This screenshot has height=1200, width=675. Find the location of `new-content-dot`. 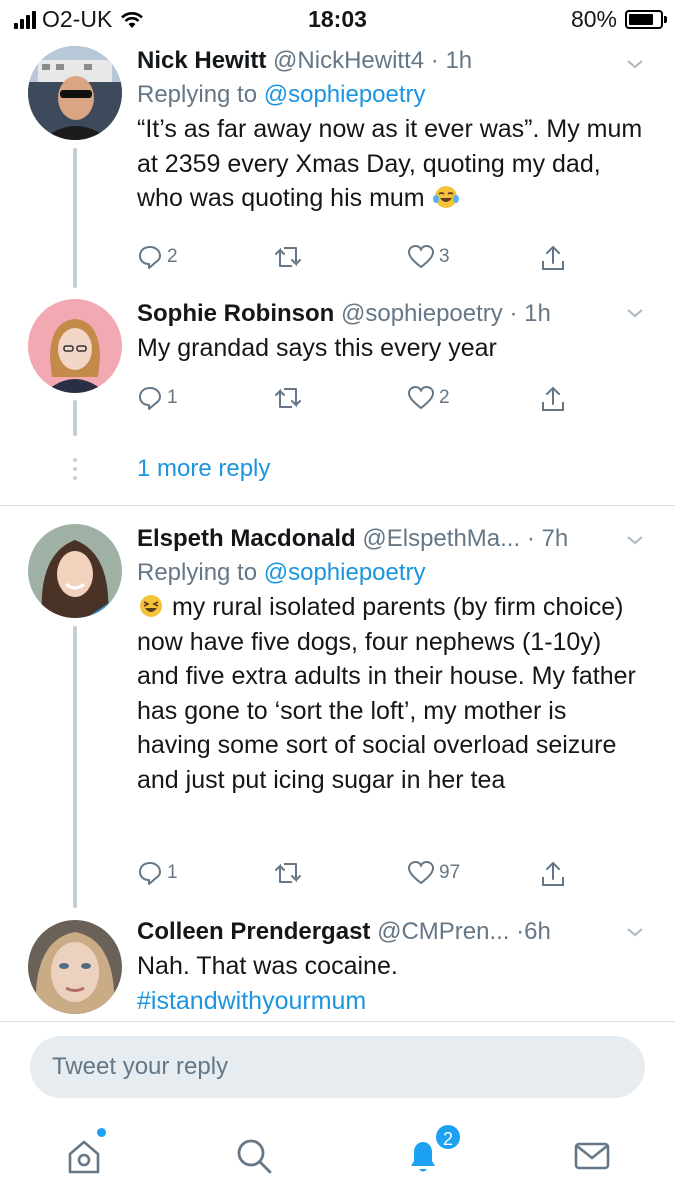

new-content-dot is located at coordinates (101, 1132).